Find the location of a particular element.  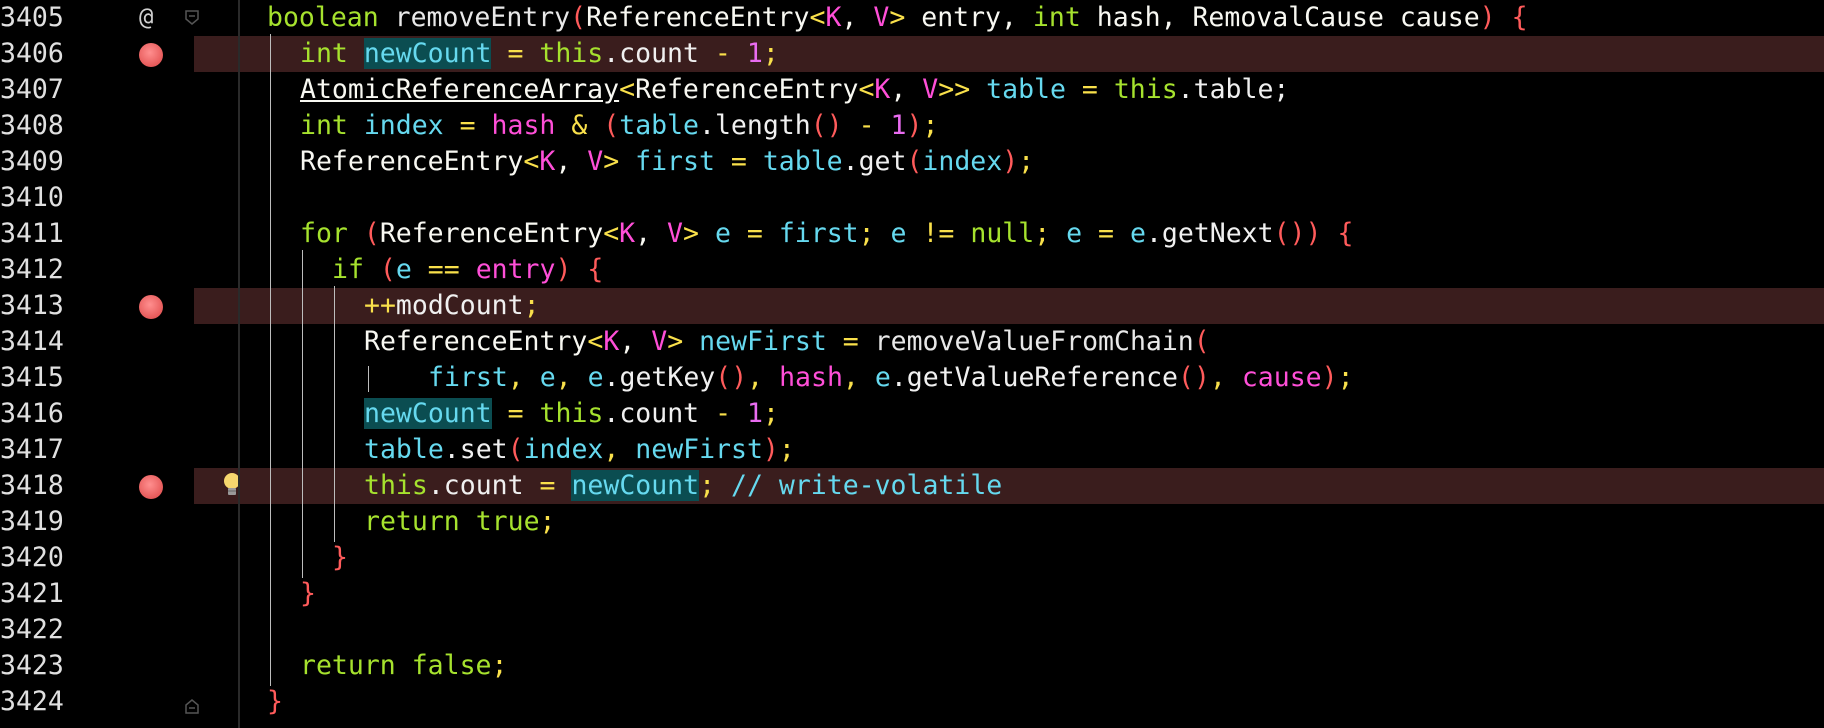

code-line-3417: 3417 table.set(index, newFirst); is located at coordinates (912, 450).